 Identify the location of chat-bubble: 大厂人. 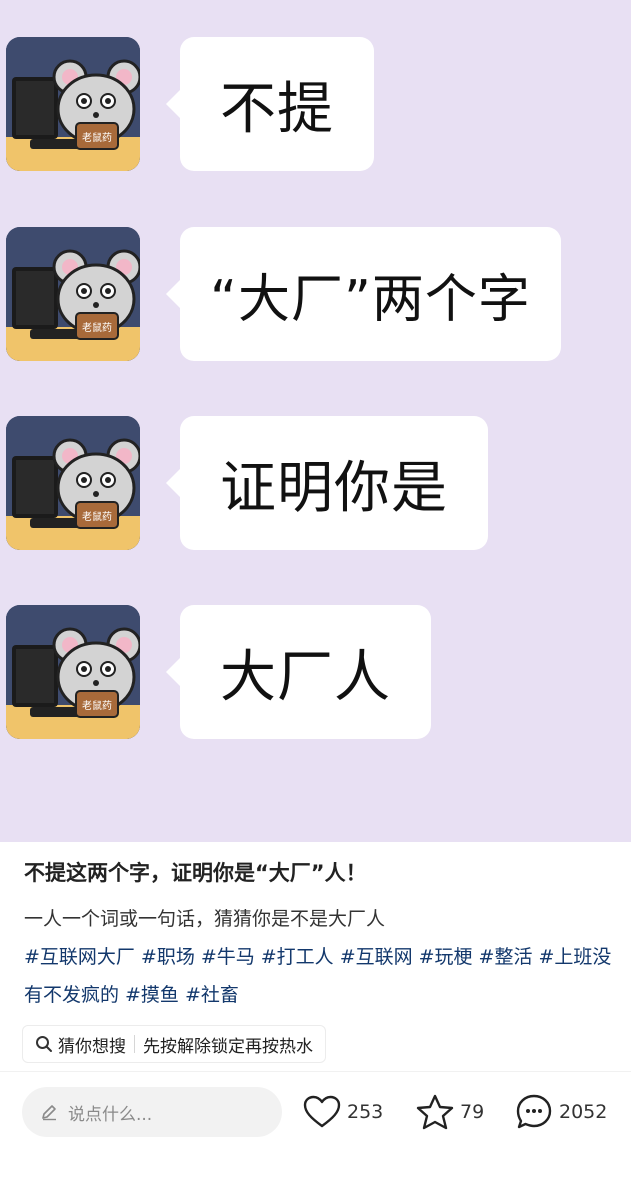
(298, 672).